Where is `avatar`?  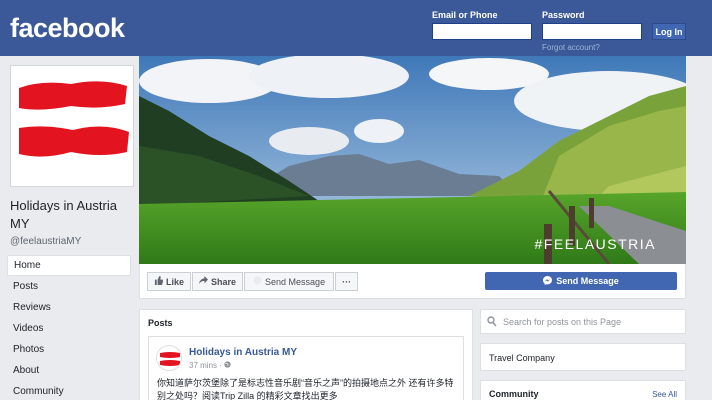 avatar is located at coordinates (169, 358).